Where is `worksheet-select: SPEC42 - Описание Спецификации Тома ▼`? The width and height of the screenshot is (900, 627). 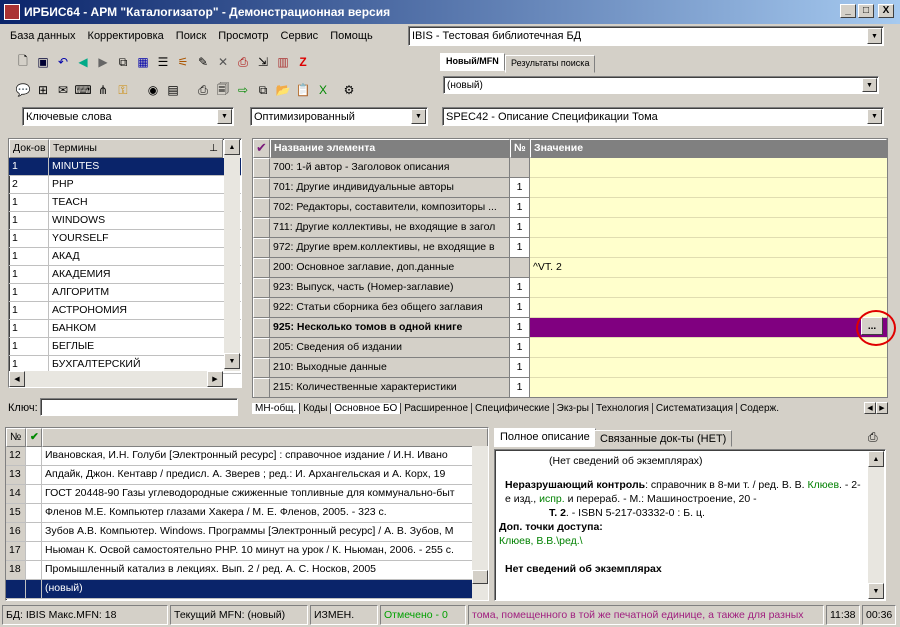 worksheet-select: SPEC42 - Описание Спецификации Тома ▼ is located at coordinates (663, 116).